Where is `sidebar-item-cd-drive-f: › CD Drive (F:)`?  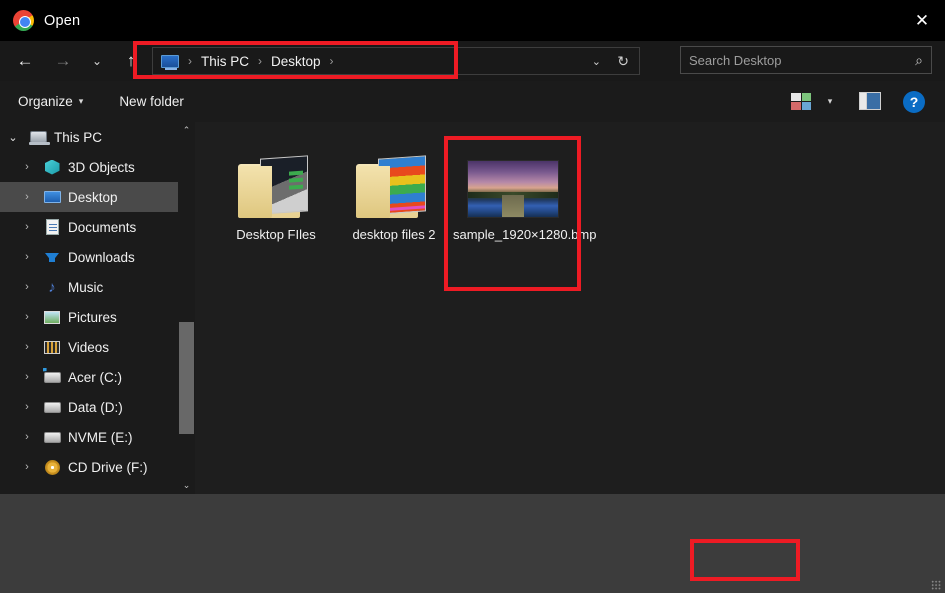 sidebar-item-cd-drive-f: › CD Drive (F:) is located at coordinates (89, 467).